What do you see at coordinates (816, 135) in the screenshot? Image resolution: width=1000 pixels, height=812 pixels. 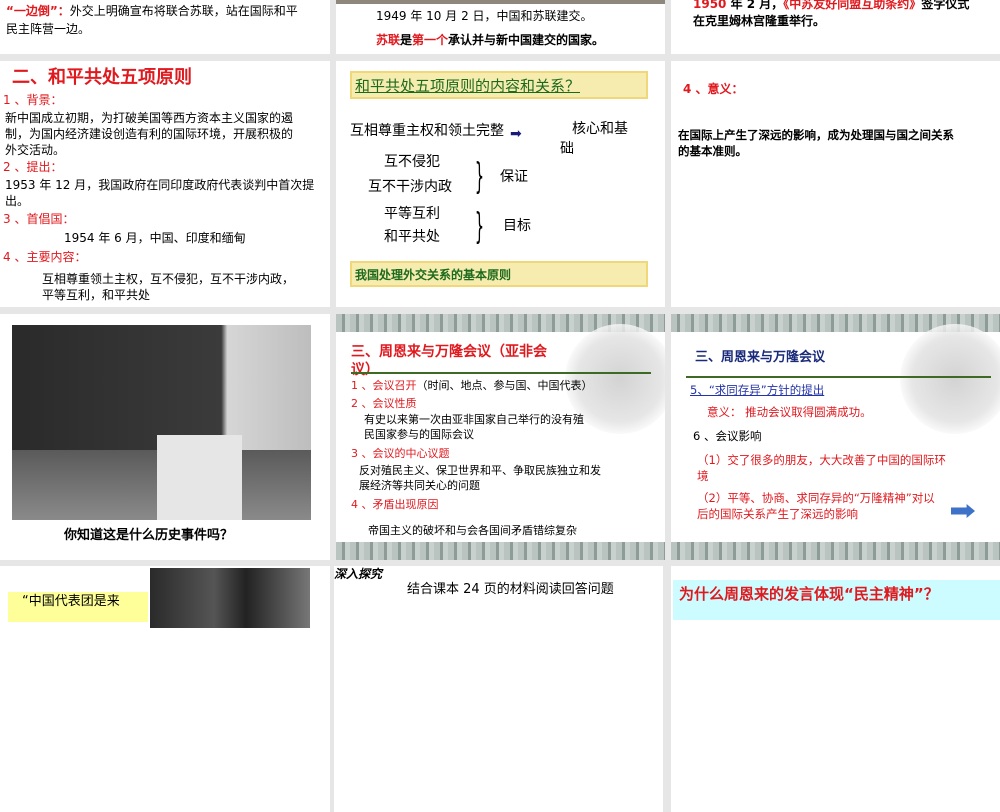 I see `slide-text: 在国际上产生了深远的影响，成为处理国与国之间关系` at bounding box center [816, 135].